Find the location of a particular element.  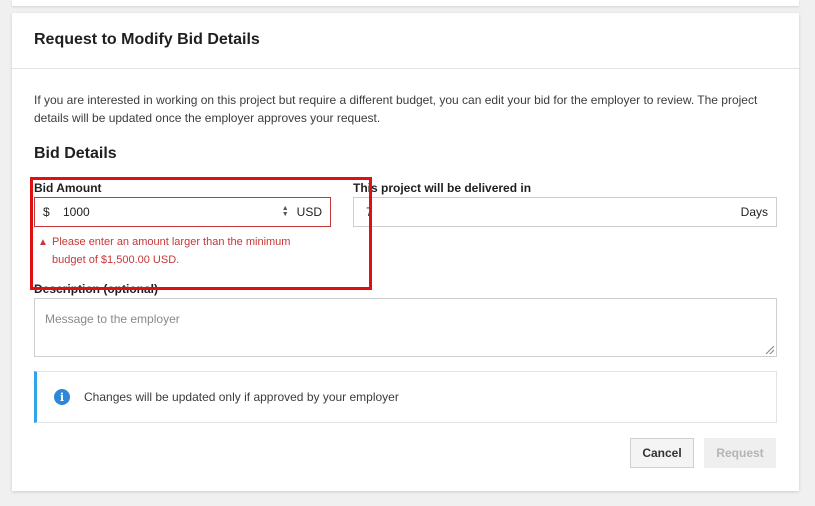

dollar-sign: $ is located at coordinates (46, 212).